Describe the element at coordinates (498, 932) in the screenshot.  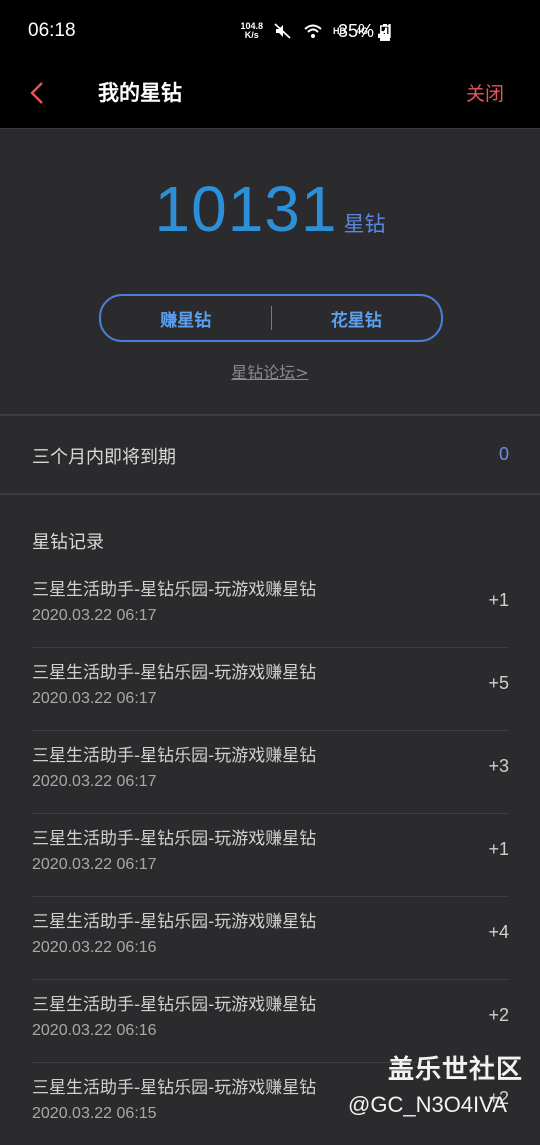
I see `record-amount: +4` at that location.